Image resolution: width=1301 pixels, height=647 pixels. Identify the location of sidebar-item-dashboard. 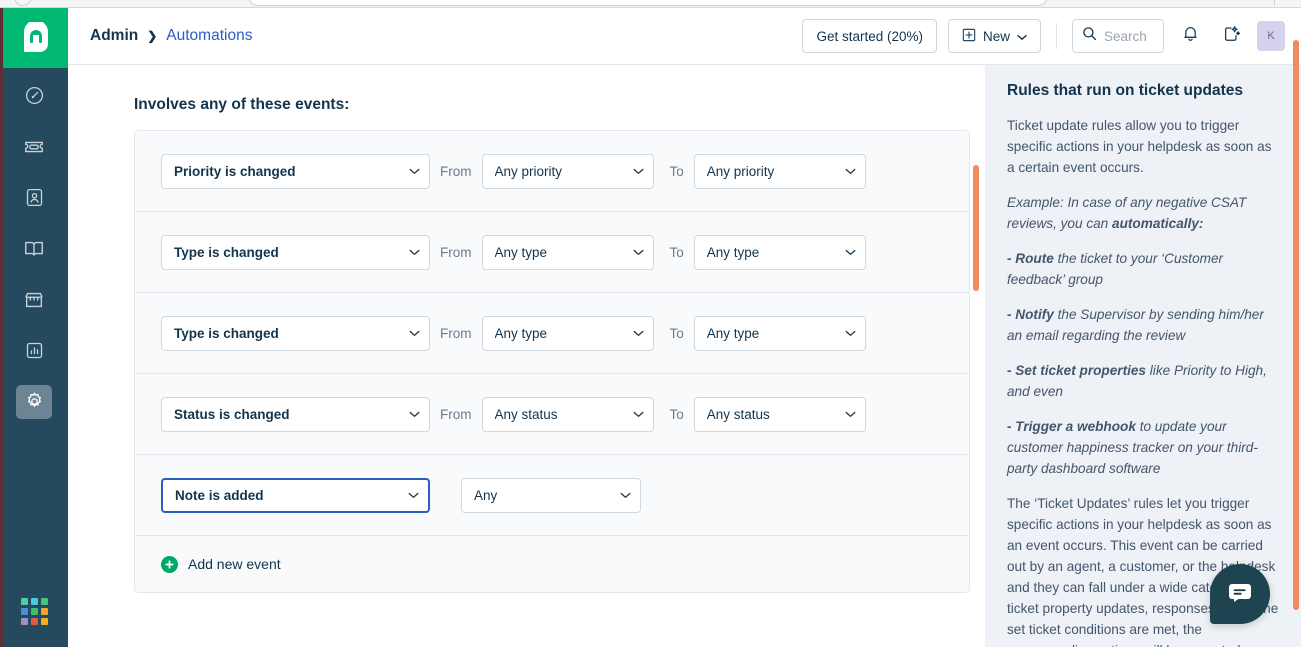
(34, 95).